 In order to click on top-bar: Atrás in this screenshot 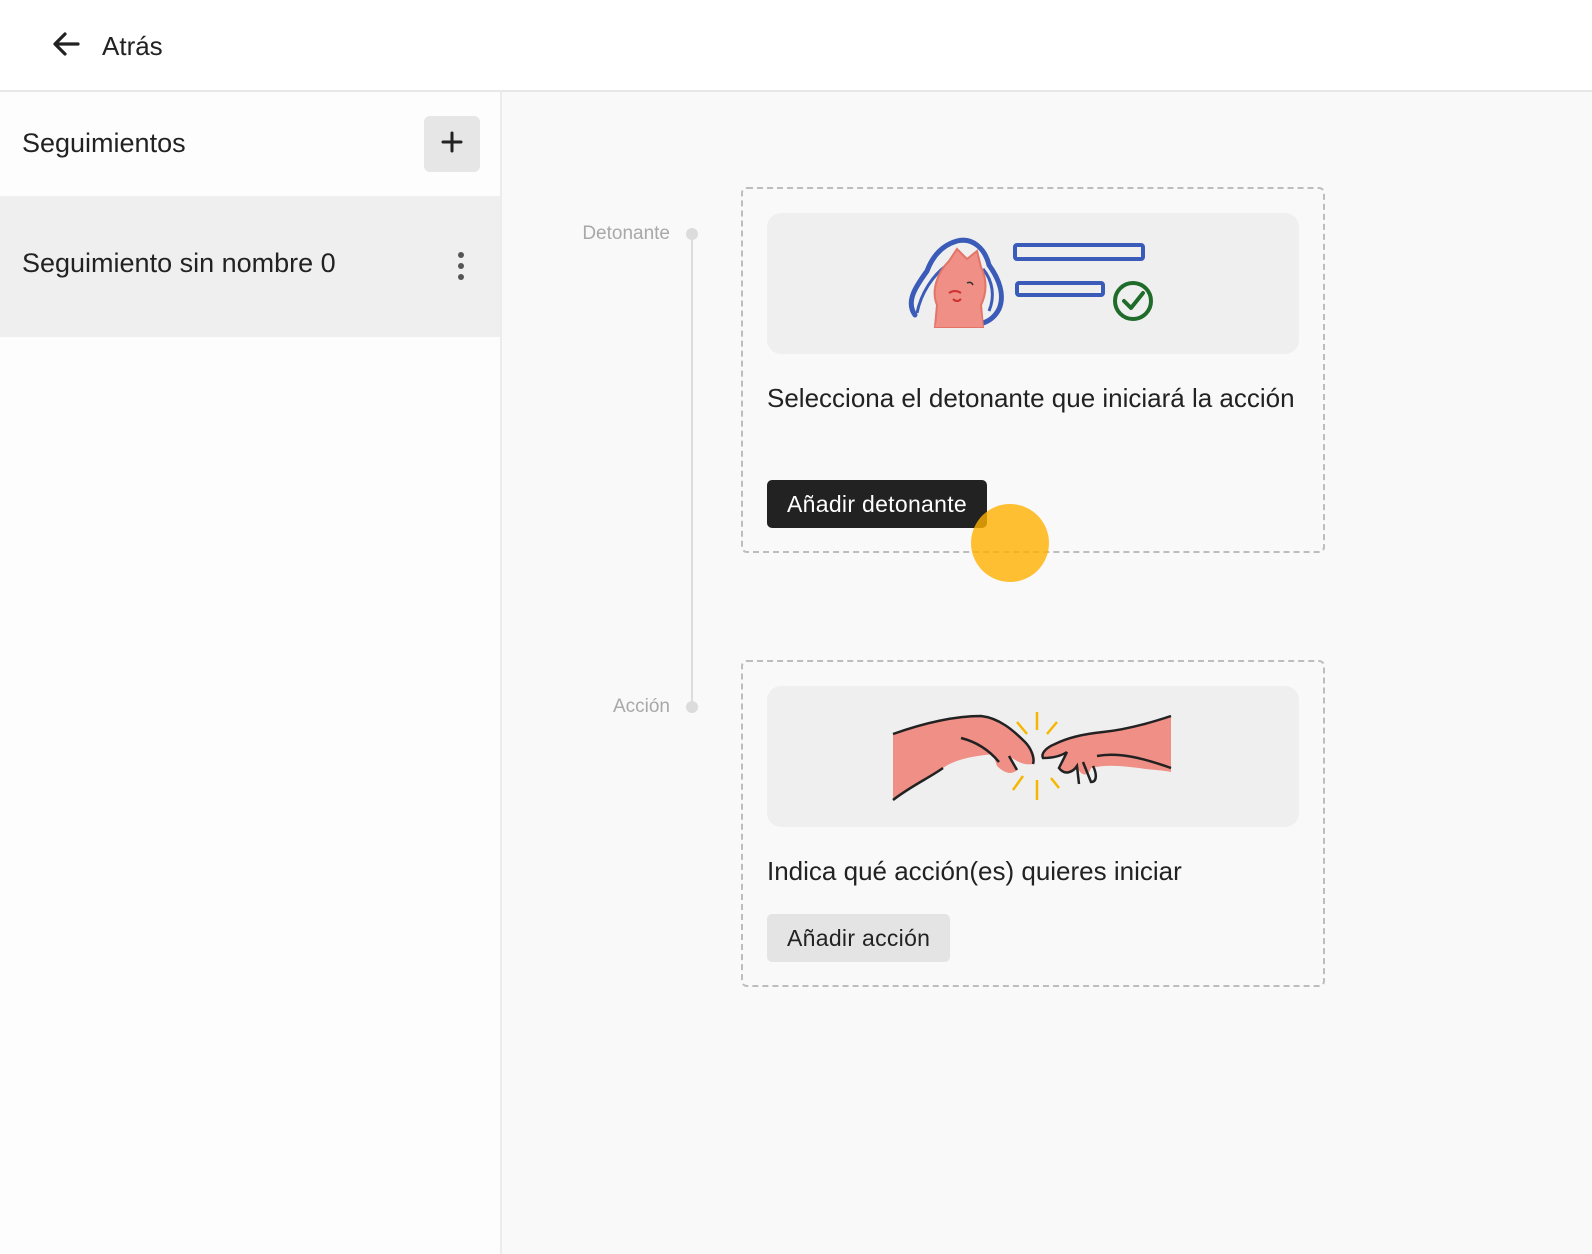, I will do `click(796, 46)`.